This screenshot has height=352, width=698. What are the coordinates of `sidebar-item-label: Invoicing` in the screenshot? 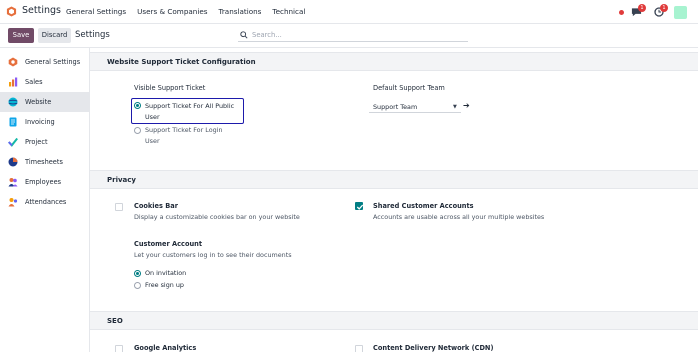 It's located at (40, 122).